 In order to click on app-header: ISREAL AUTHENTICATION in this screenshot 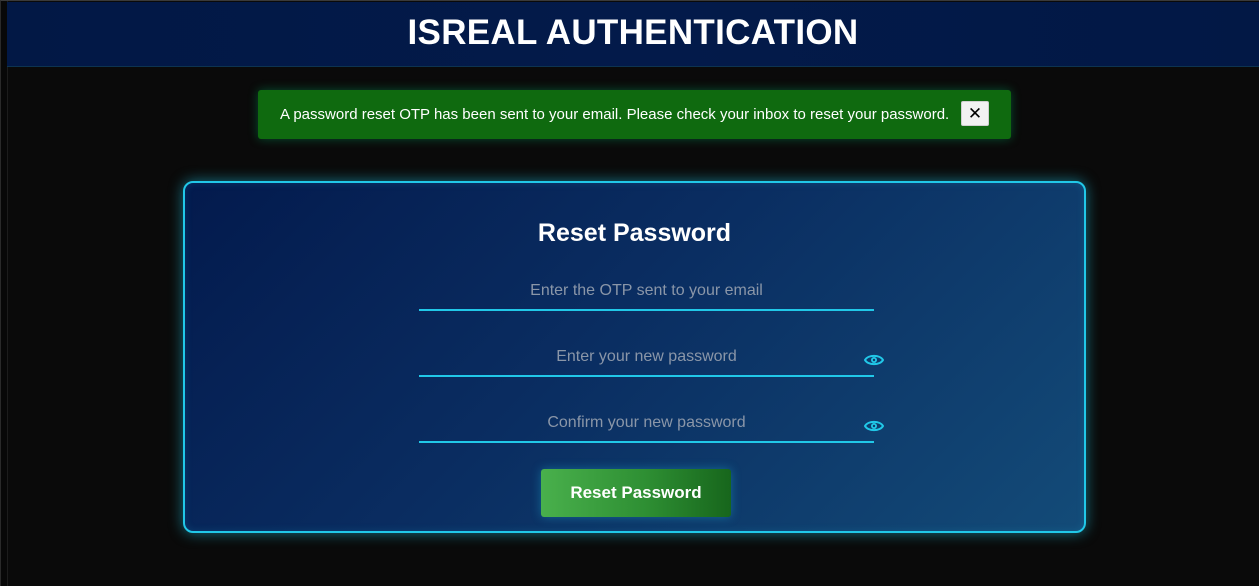, I will do `click(633, 34)`.